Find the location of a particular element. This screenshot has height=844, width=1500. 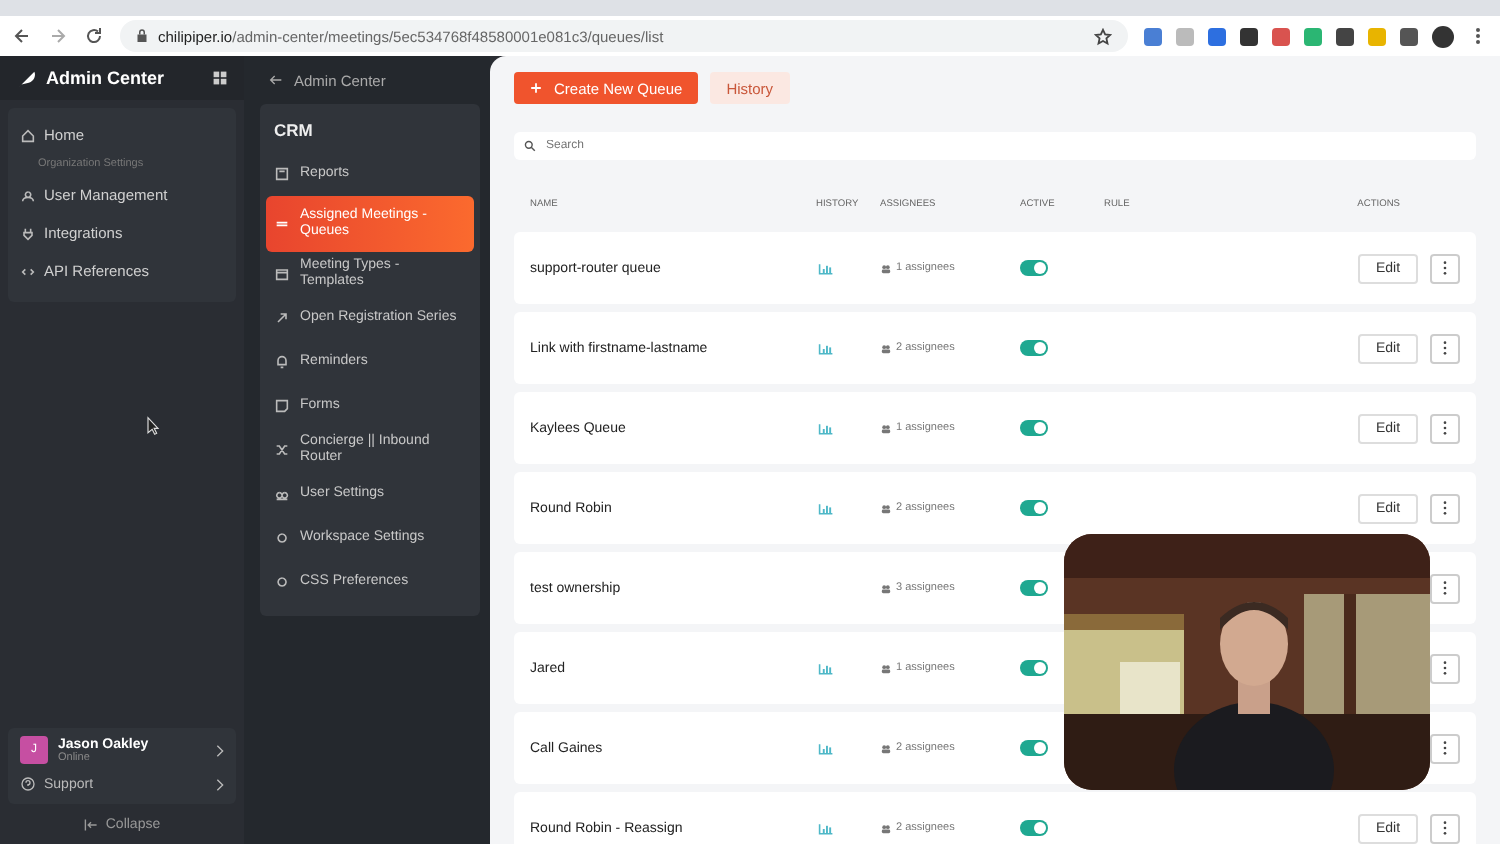

plus-icon is located at coordinates (536, 88).